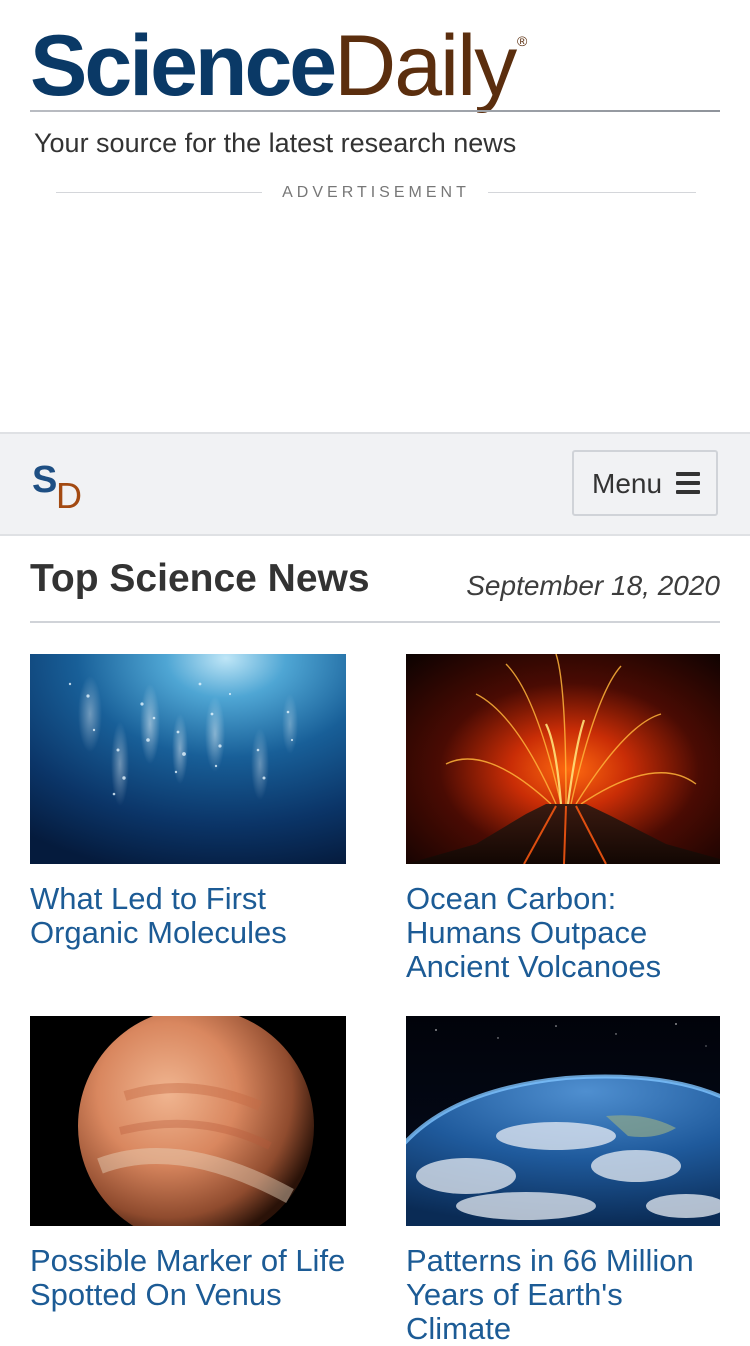  What do you see at coordinates (183, 66) in the screenshot?
I see `logo-science-text: Science` at bounding box center [183, 66].